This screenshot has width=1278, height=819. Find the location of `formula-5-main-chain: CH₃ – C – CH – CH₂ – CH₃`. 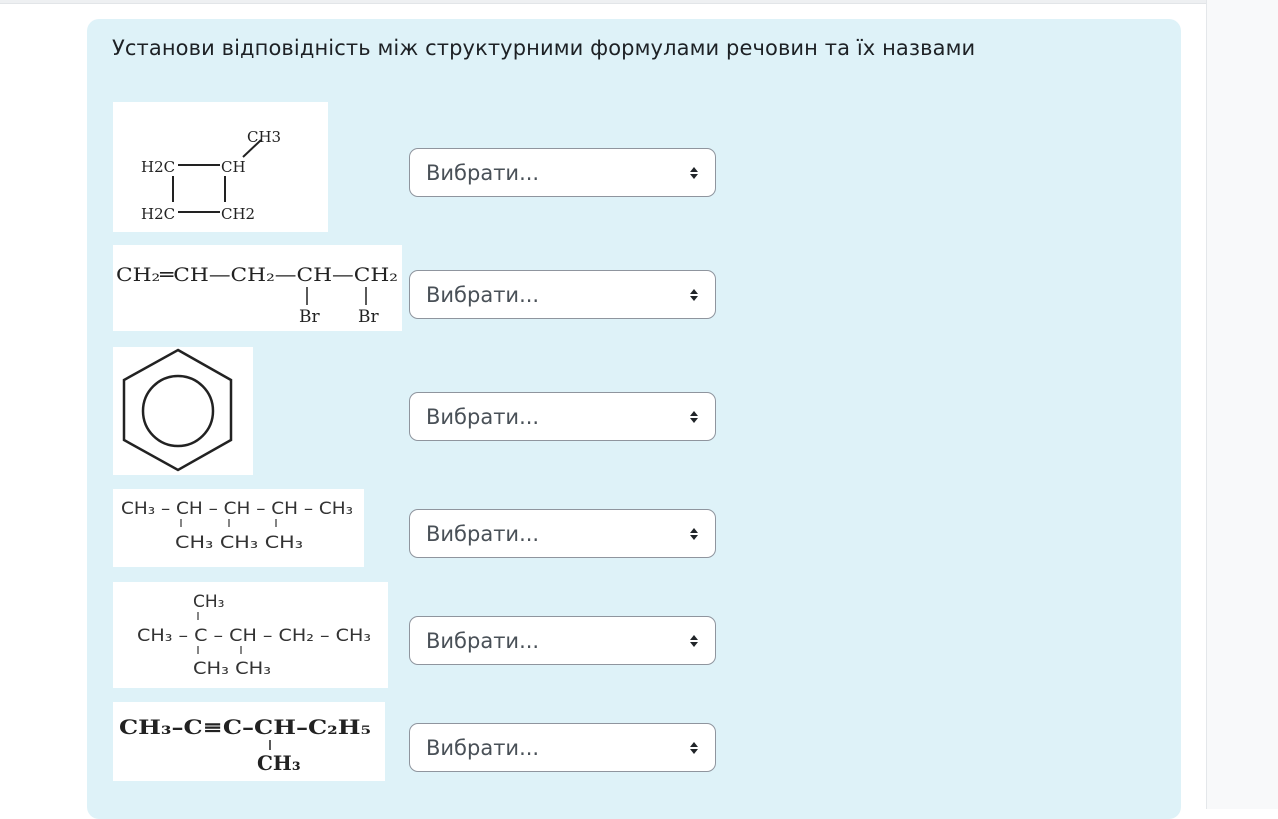

formula-5-main-chain: CH₃ – C – CH – CH₂ – CH₃ is located at coordinates (254, 636).